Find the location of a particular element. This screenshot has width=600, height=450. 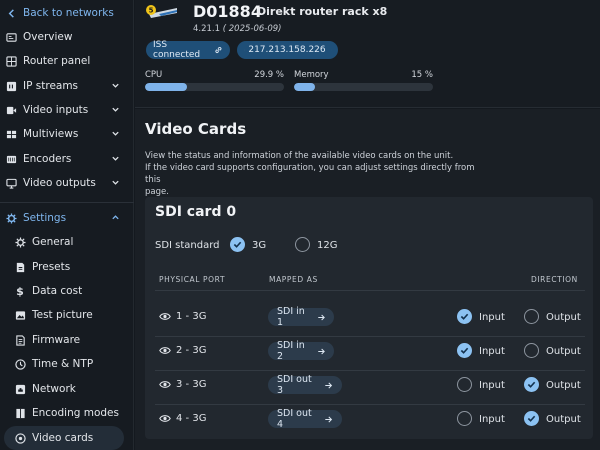

encoders-icon is located at coordinates (11, 159).